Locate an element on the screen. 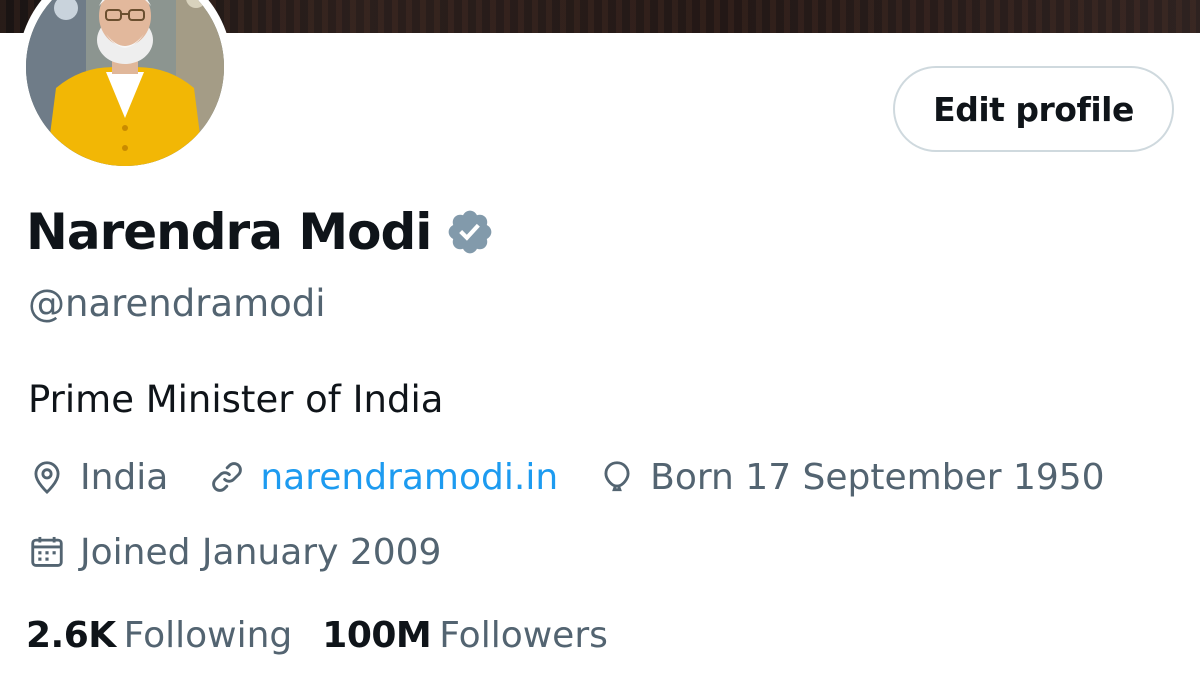 The image size is (1200, 675). followers-label: Followers is located at coordinates (523, 635).